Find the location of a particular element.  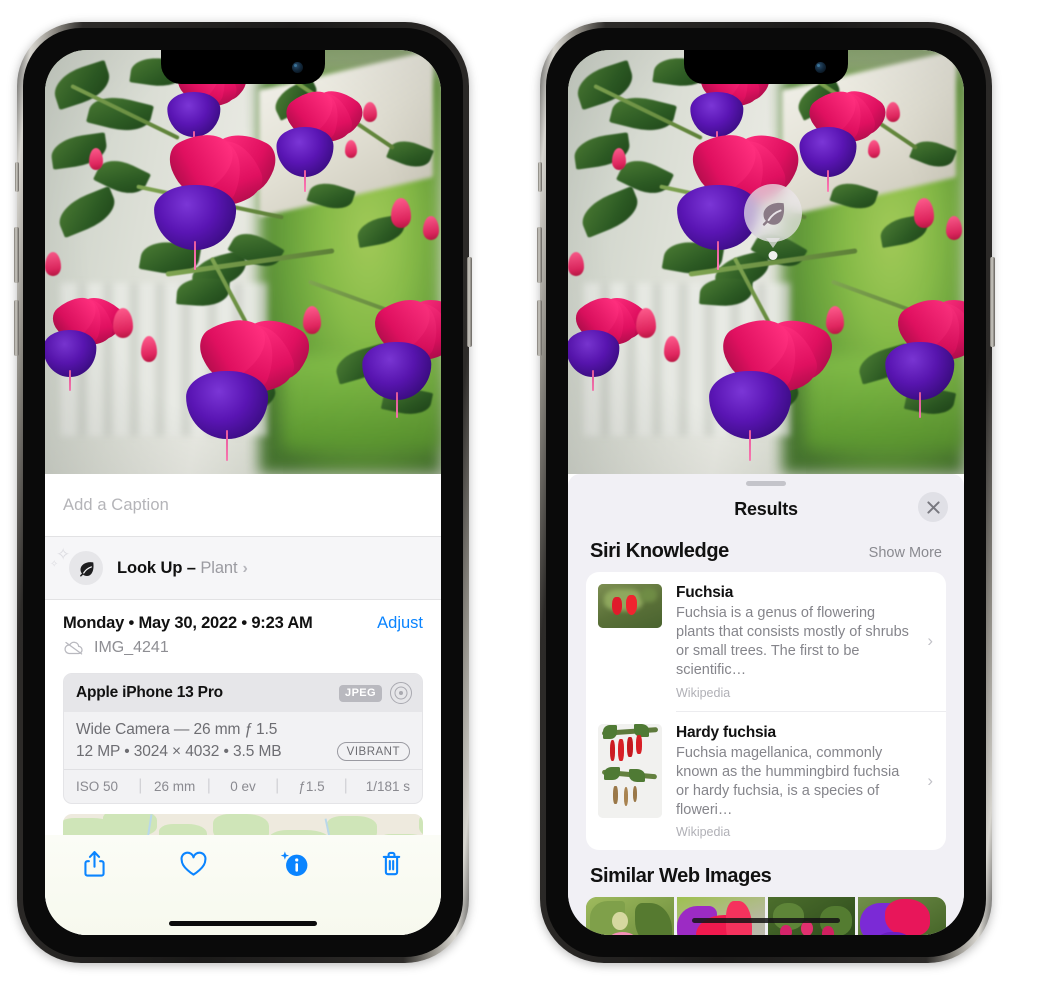

heart-icon is located at coordinates (193, 863).